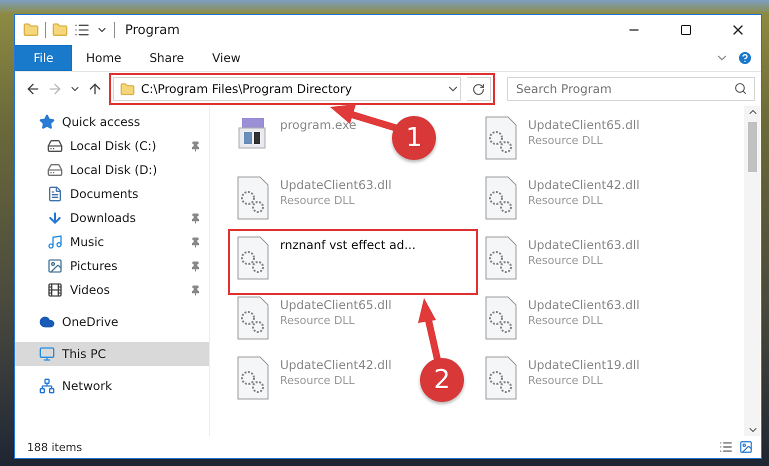 The image size is (769, 466). I want to click on ribbon-tab: View, so click(226, 58).